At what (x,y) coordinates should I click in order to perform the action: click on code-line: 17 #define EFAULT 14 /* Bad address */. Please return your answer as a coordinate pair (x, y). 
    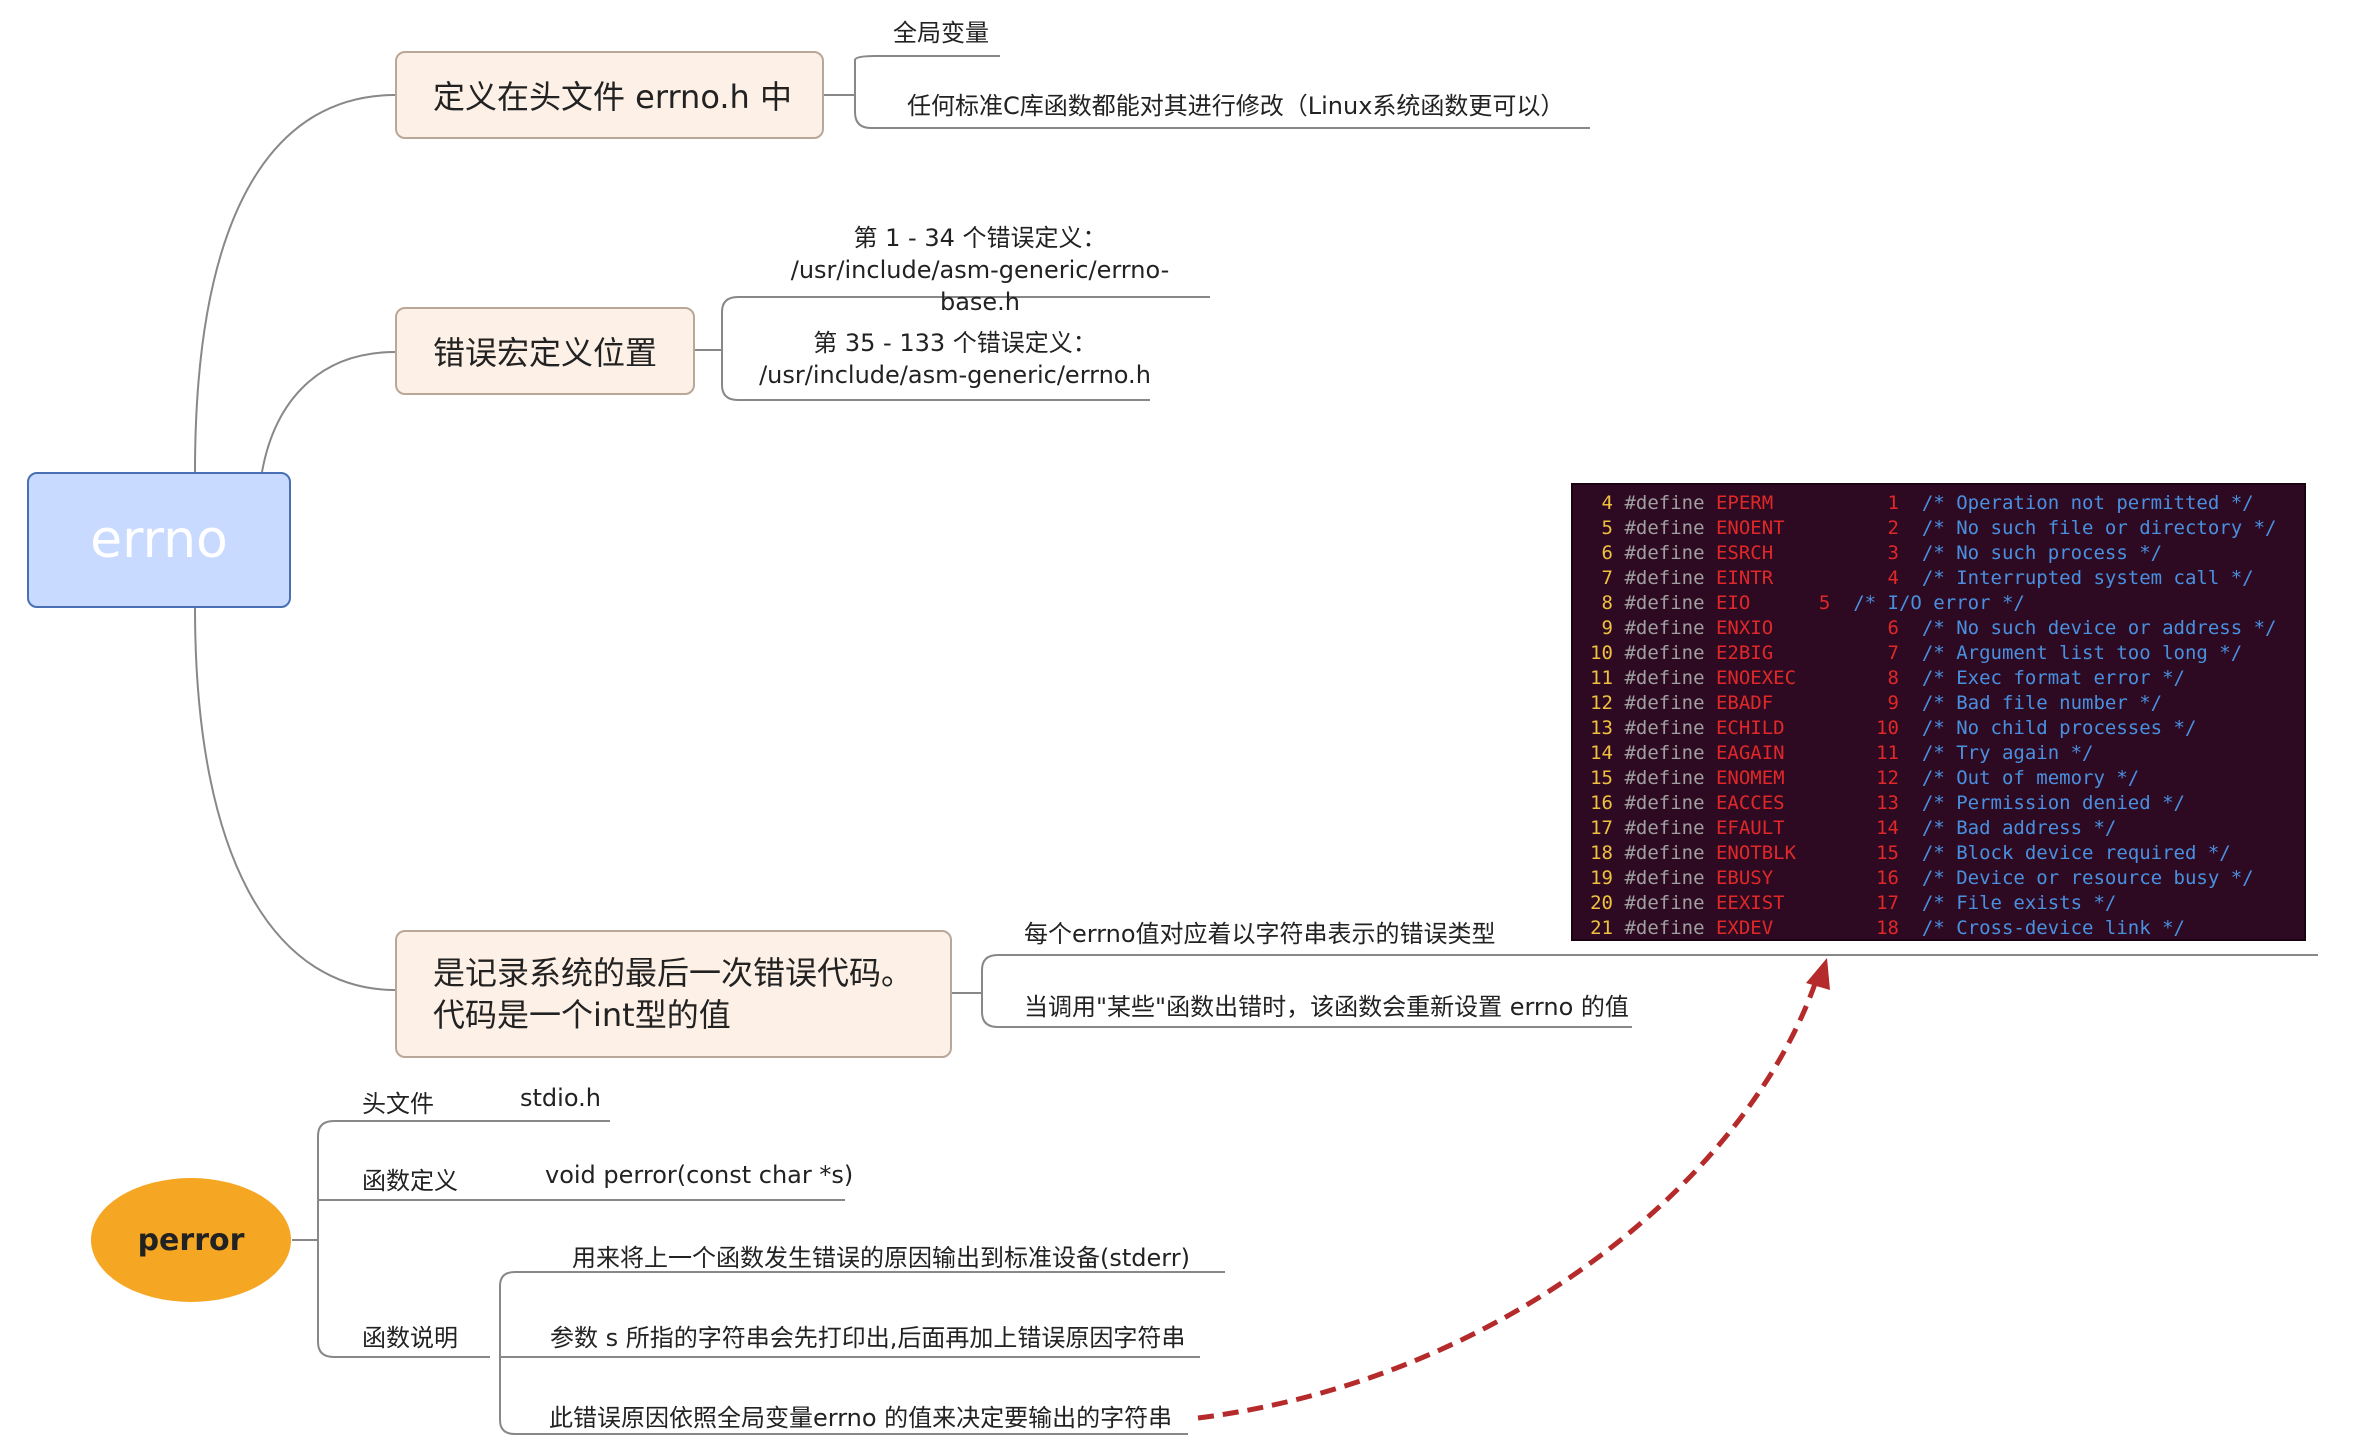
    Looking at the image, I should click on (1938, 828).